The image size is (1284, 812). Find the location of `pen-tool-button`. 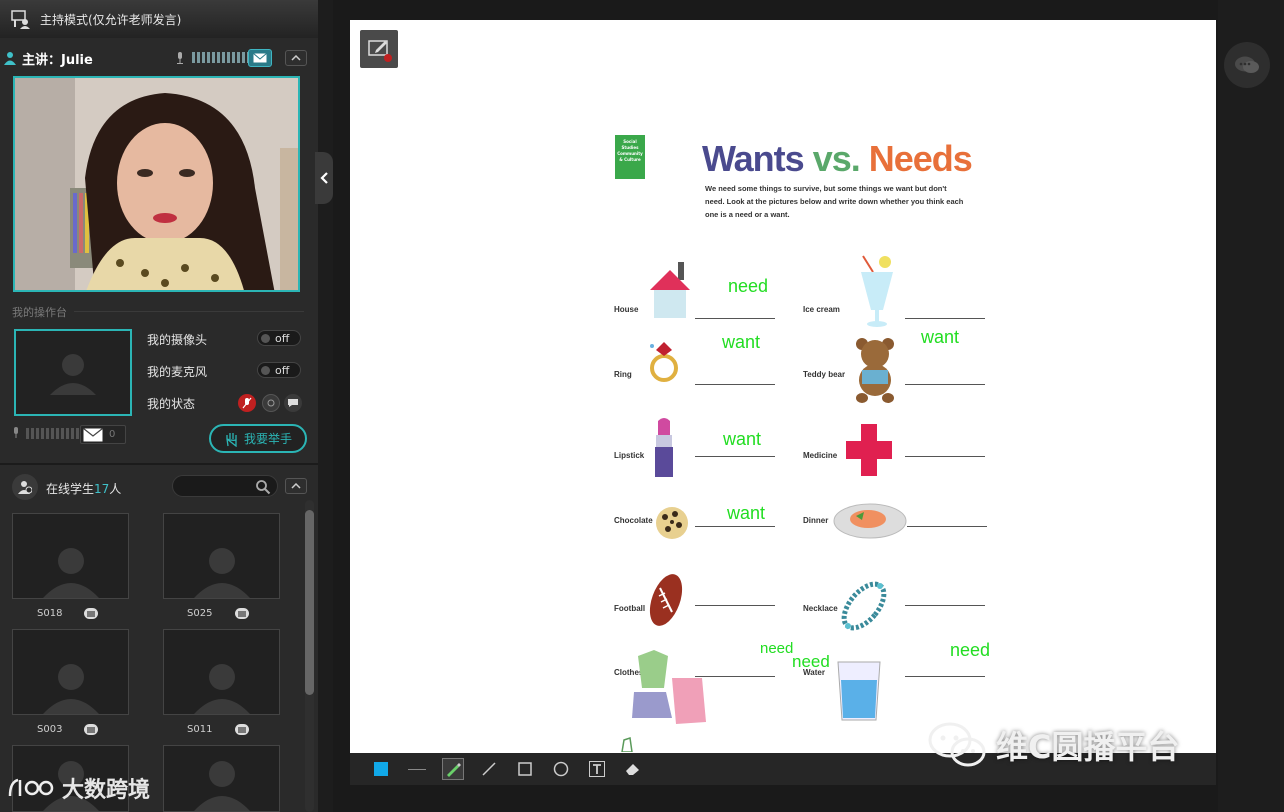

pen-tool-button is located at coordinates (489, 769).